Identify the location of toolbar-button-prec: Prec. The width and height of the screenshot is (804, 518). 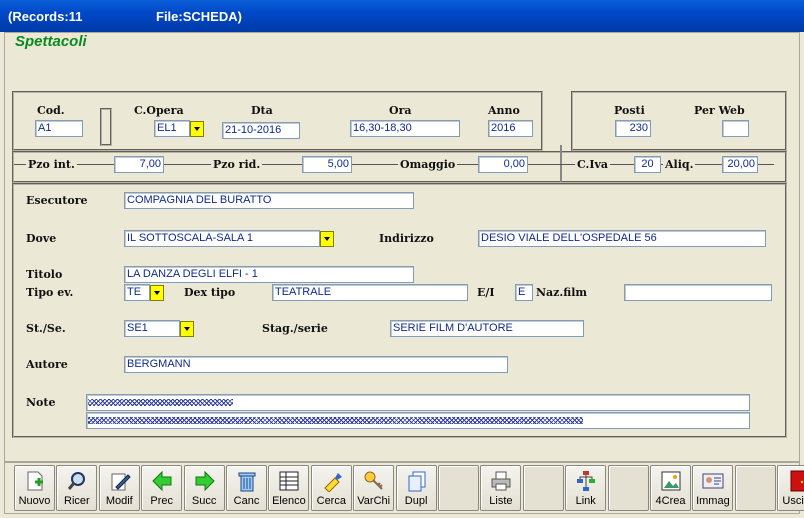
(162, 488).